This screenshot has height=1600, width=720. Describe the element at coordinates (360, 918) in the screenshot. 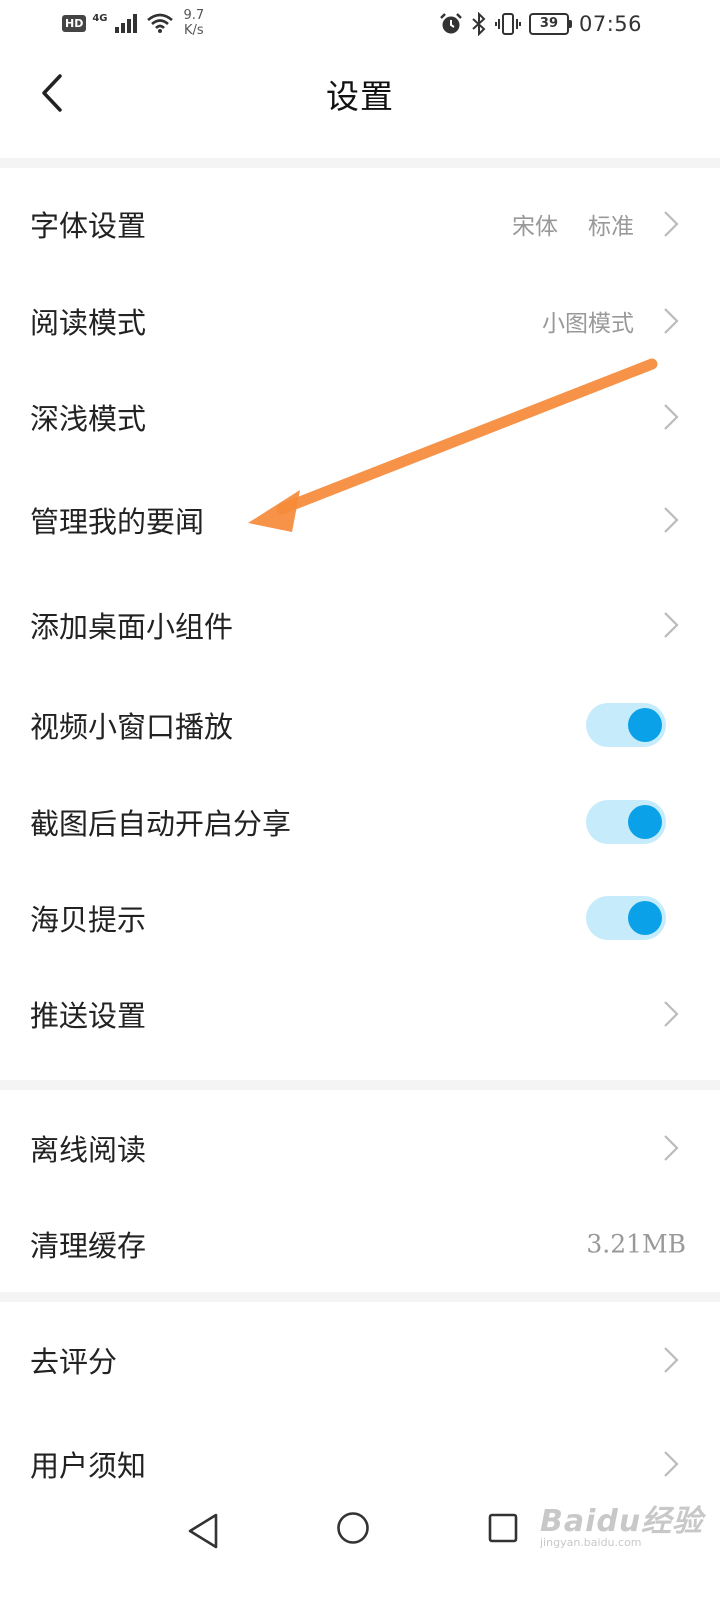

I see `setting-haibei-tips: 海贝提示` at that location.